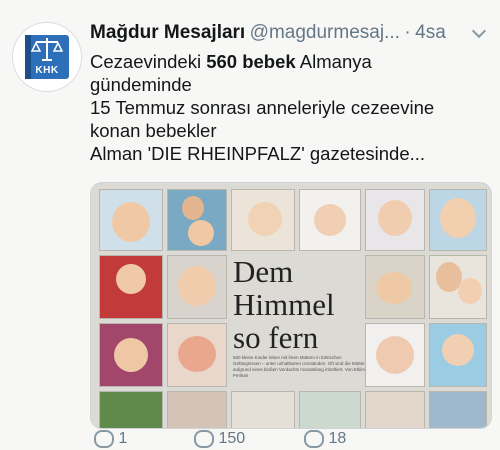  Describe the element at coordinates (333, 61) in the screenshot. I see `text-segment: Almanya` at that location.